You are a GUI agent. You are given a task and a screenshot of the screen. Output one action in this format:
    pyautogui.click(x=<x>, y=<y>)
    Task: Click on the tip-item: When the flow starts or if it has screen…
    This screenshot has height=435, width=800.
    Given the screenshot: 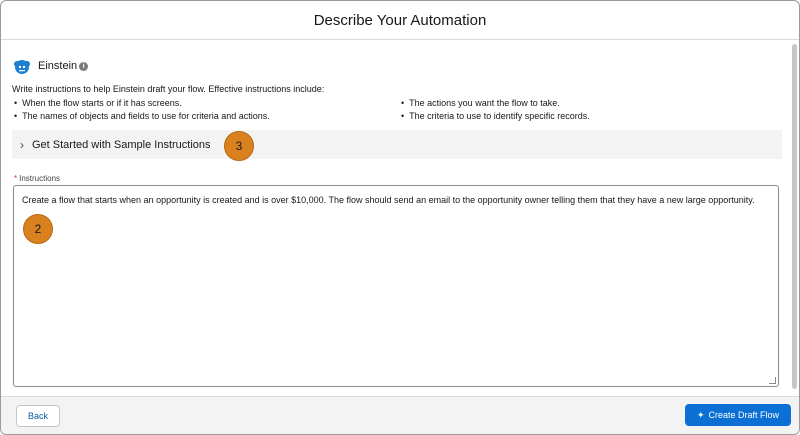 What is the action you would take?
    pyautogui.click(x=98, y=103)
    